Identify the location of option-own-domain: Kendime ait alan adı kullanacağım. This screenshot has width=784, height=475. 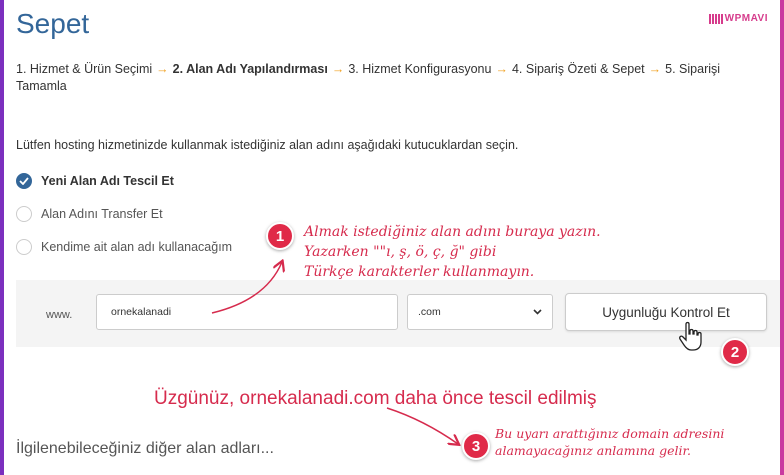
(124, 247).